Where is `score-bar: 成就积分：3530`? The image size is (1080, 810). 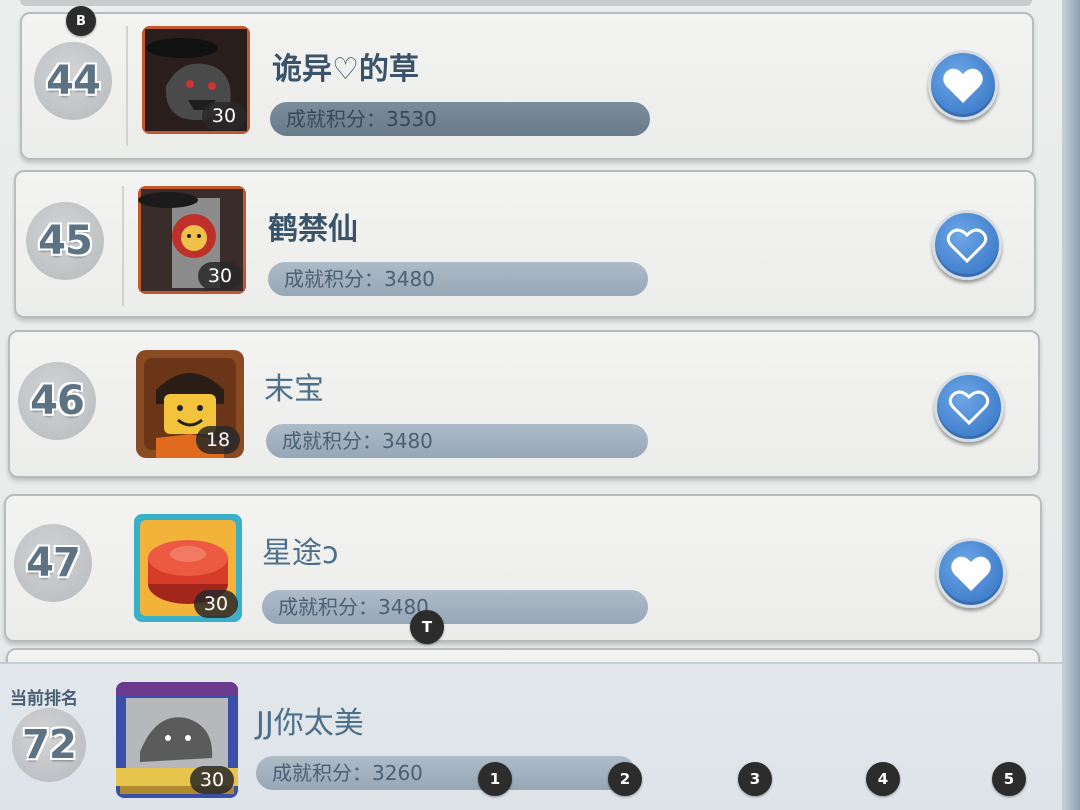 score-bar: 成就积分：3530 is located at coordinates (460, 119).